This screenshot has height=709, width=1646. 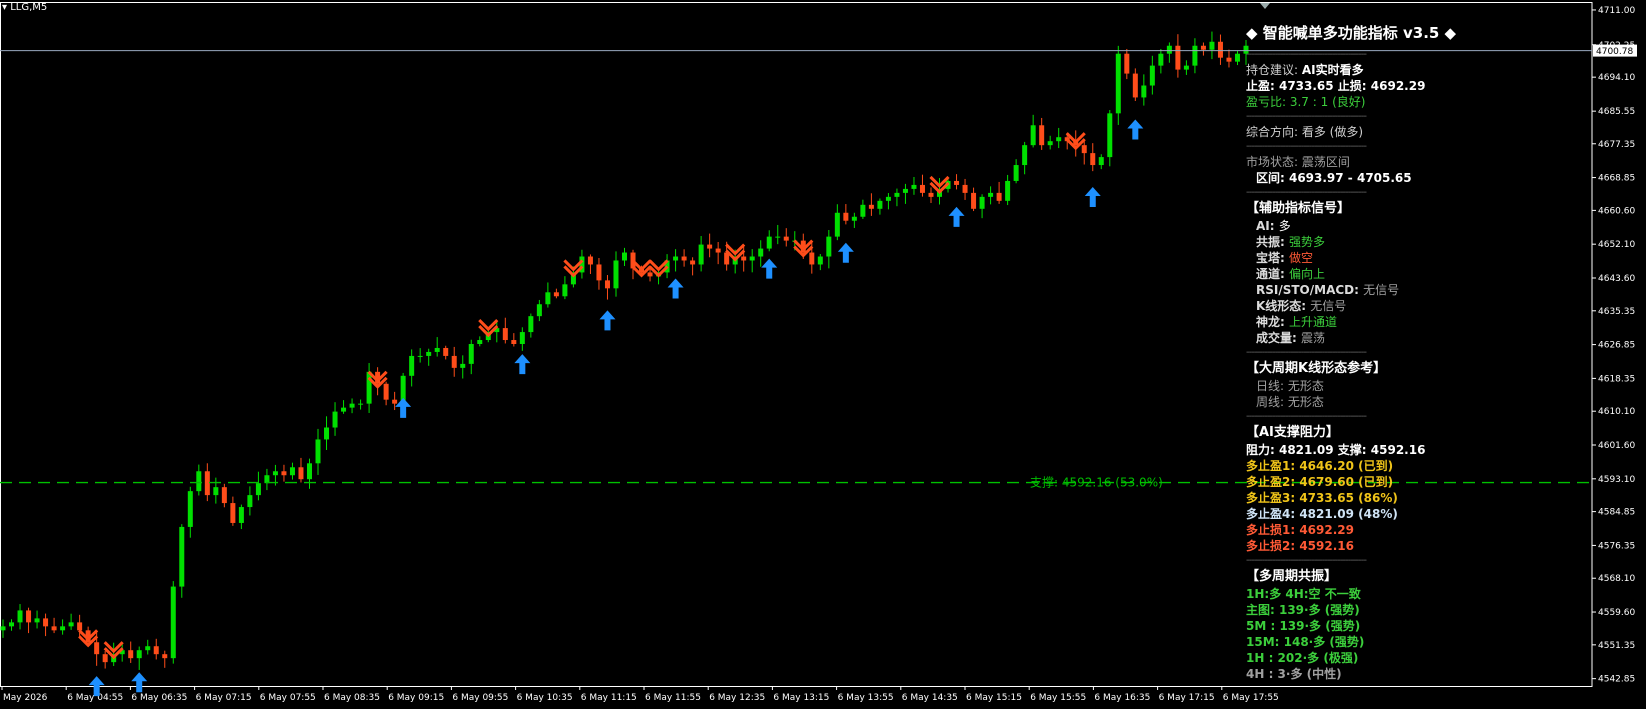 What do you see at coordinates (1616, 379) in the screenshot?
I see `y-tick-label: 4618.35` at bounding box center [1616, 379].